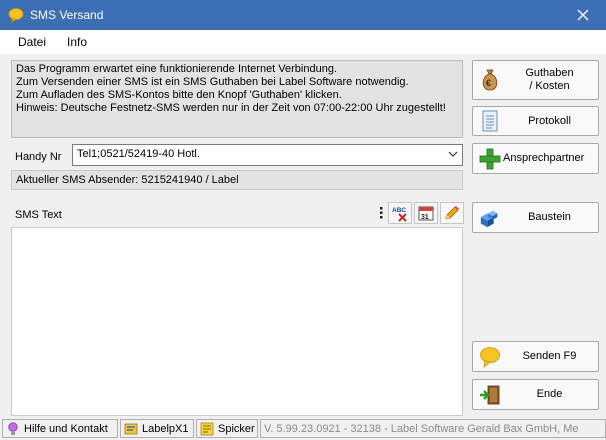  Describe the element at coordinates (549, 394) in the screenshot. I see `ende-label: Ende` at that location.